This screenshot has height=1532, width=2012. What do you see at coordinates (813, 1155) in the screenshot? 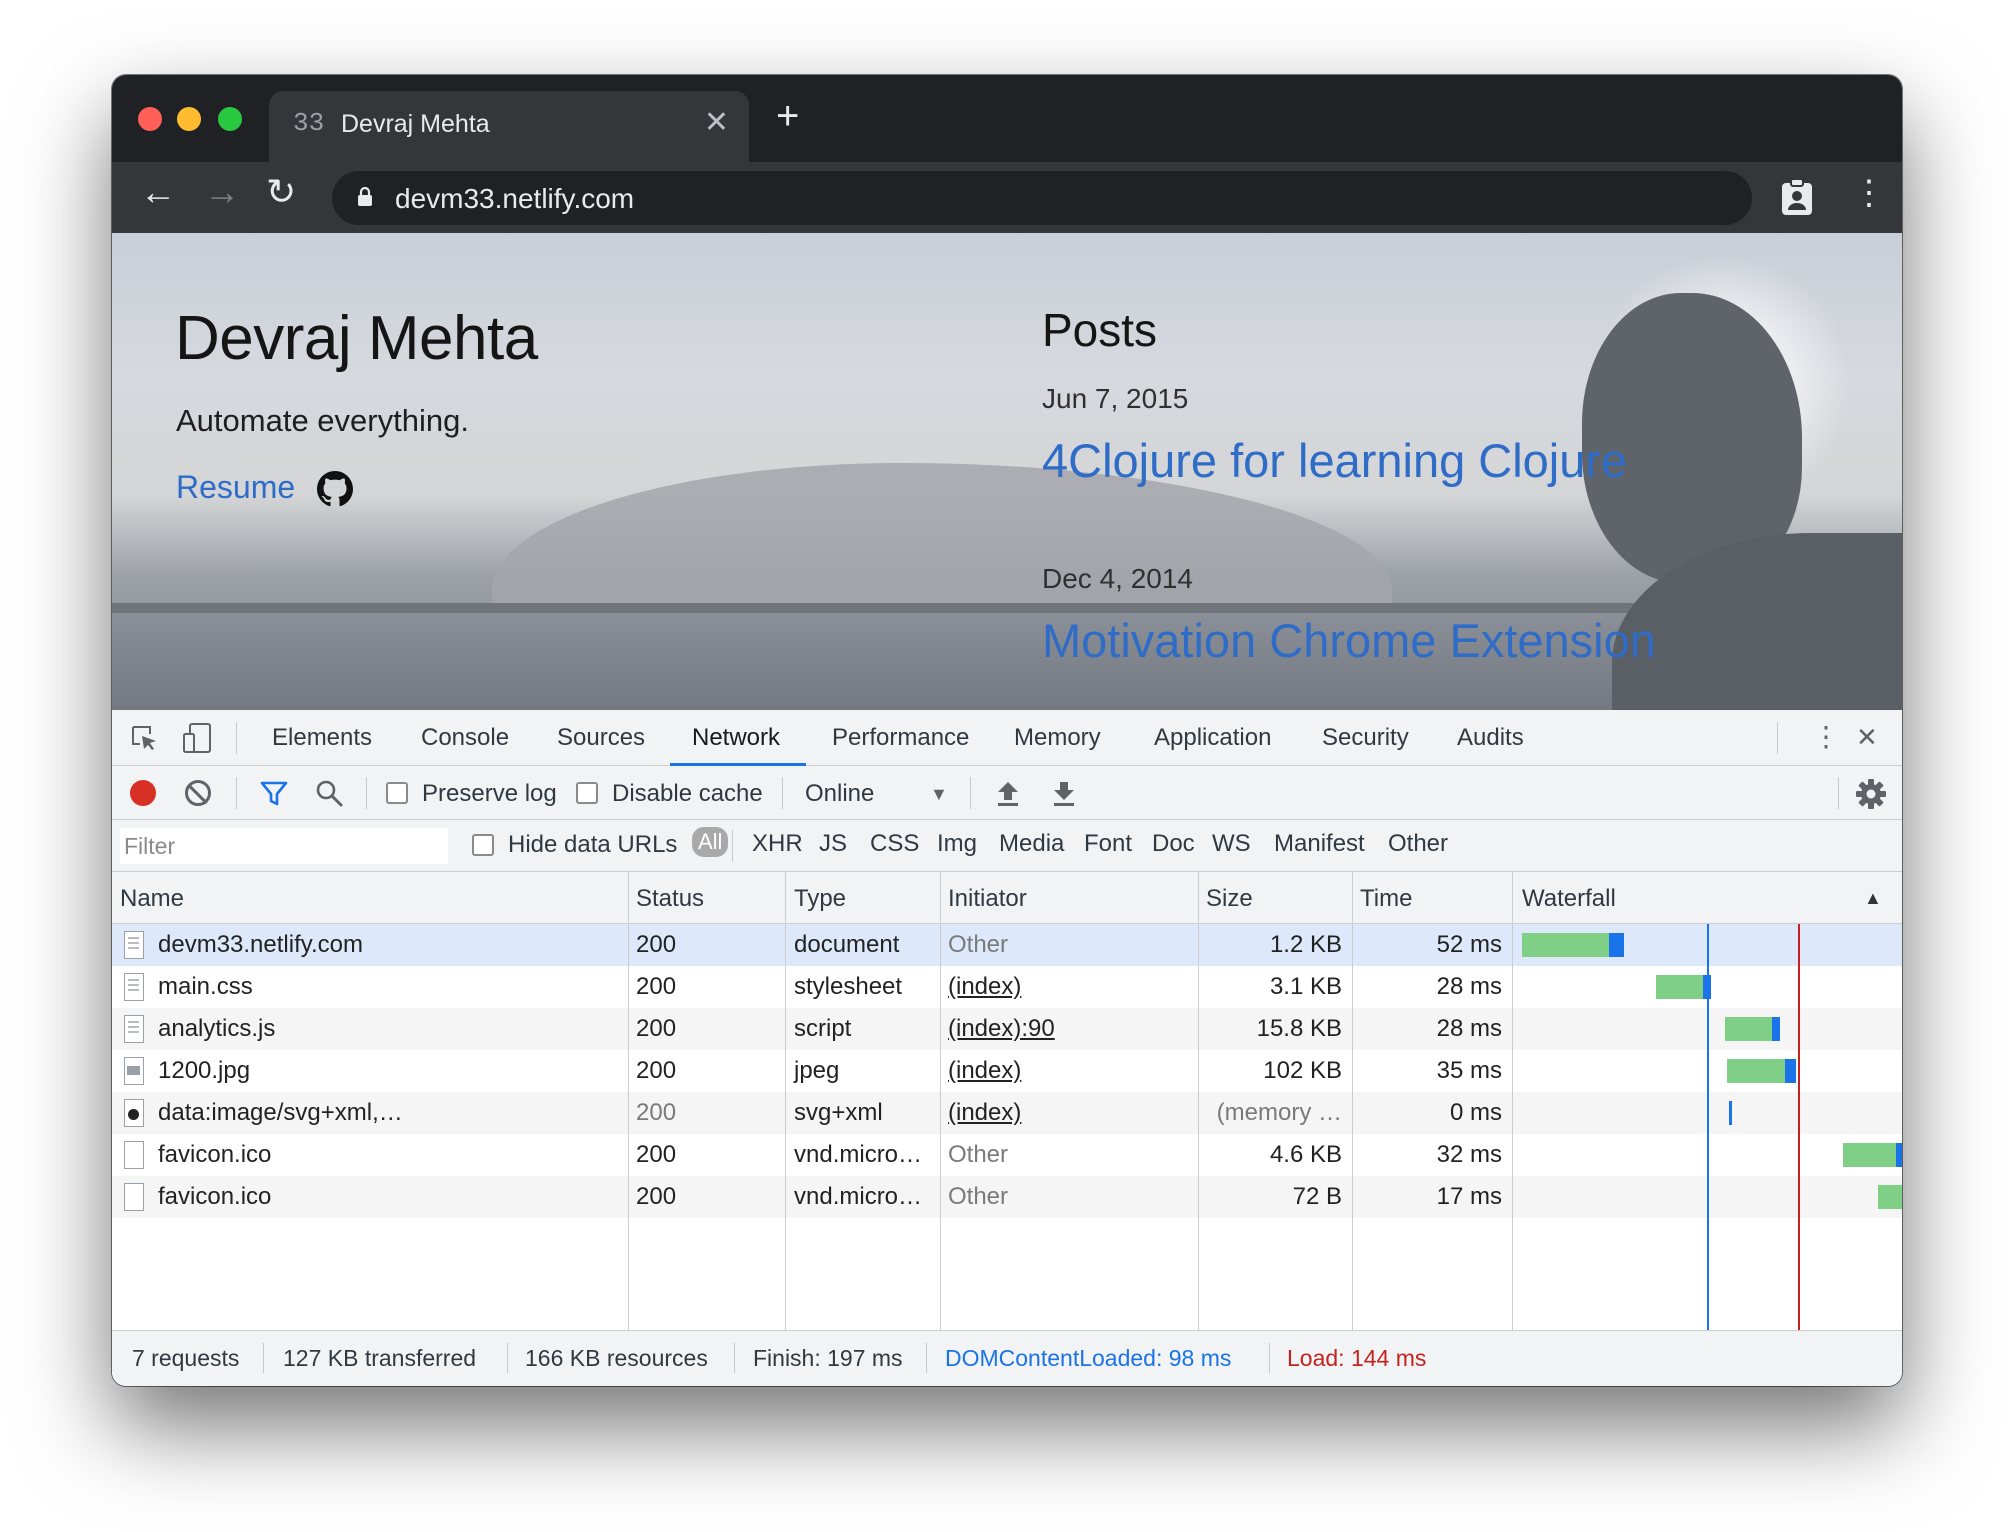
I see `table-row: favicon.ico 200 vnd.micro… Other 4.6 KB 32 ms` at bounding box center [813, 1155].